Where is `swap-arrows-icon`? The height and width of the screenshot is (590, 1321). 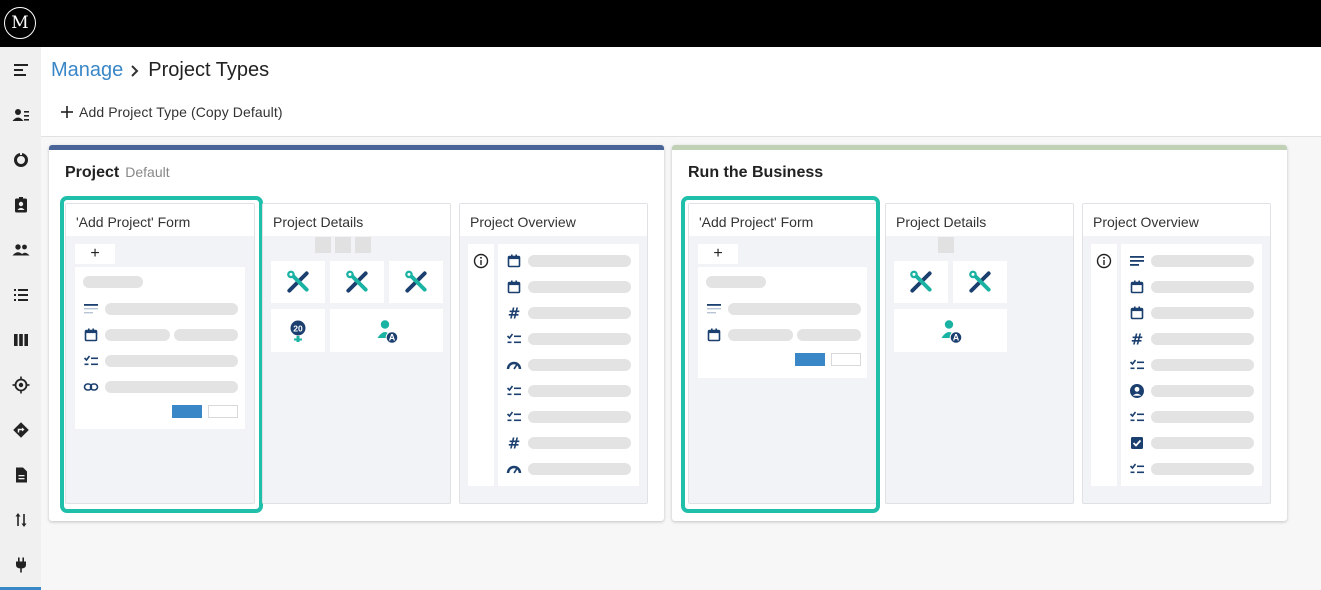
swap-arrows-icon is located at coordinates (20, 520).